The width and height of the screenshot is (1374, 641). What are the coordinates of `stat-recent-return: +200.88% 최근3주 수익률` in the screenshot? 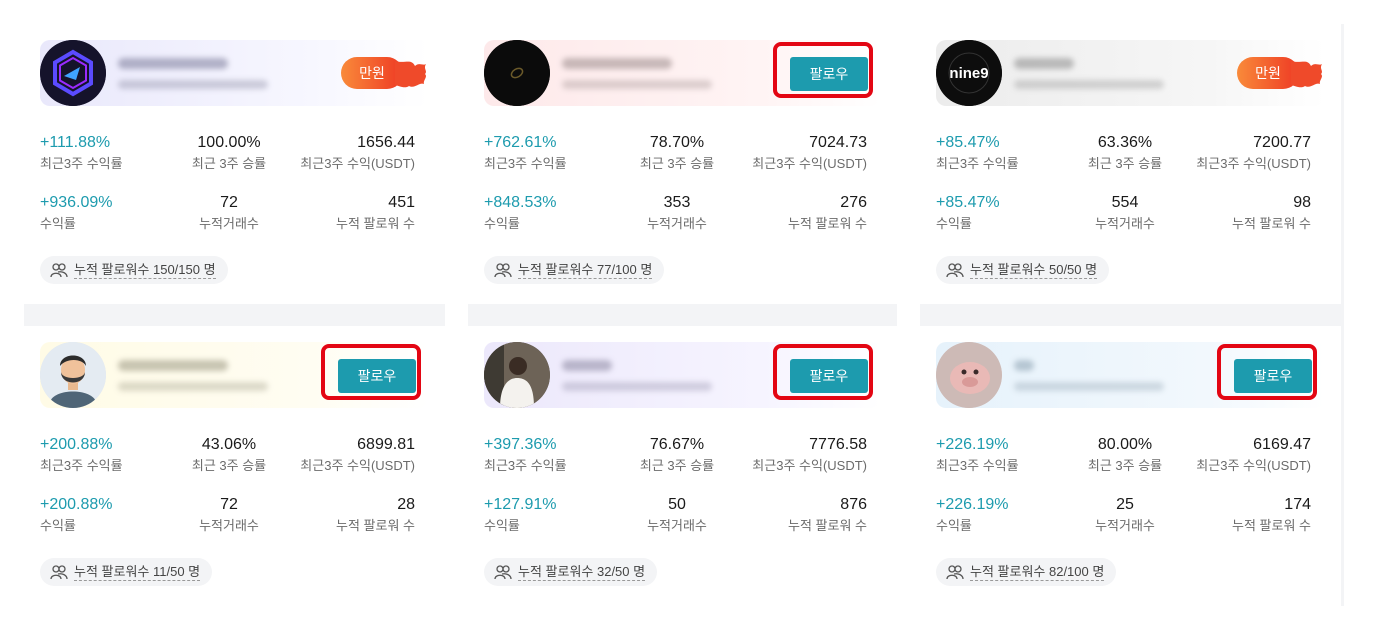 It's located at (81, 454).